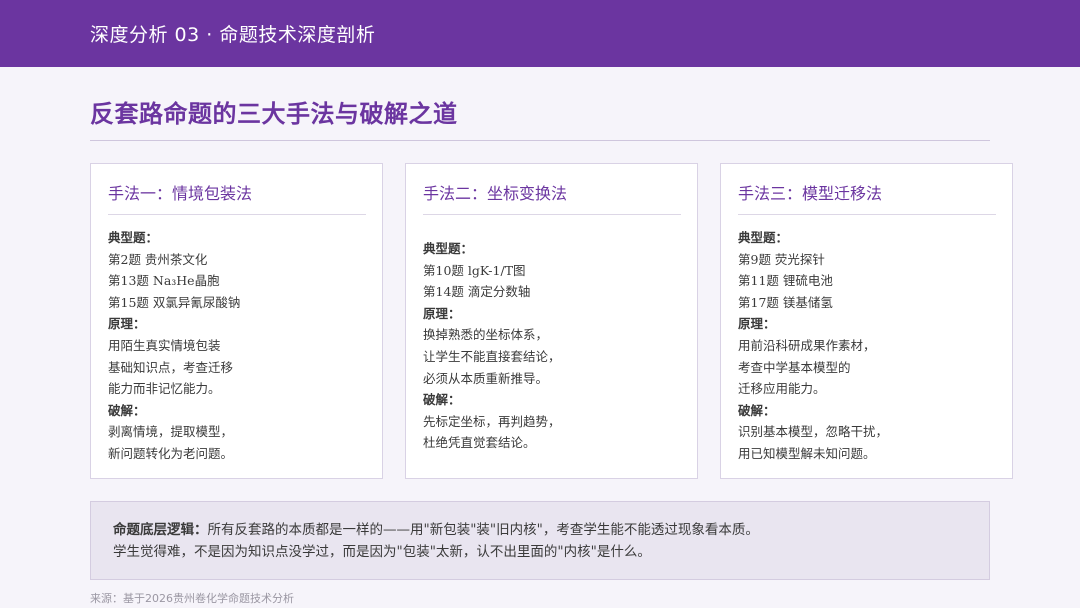 The image size is (1080, 608). Describe the element at coordinates (171, 367) in the screenshot. I see `card-line: 基础知识点，考查迁移` at that location.